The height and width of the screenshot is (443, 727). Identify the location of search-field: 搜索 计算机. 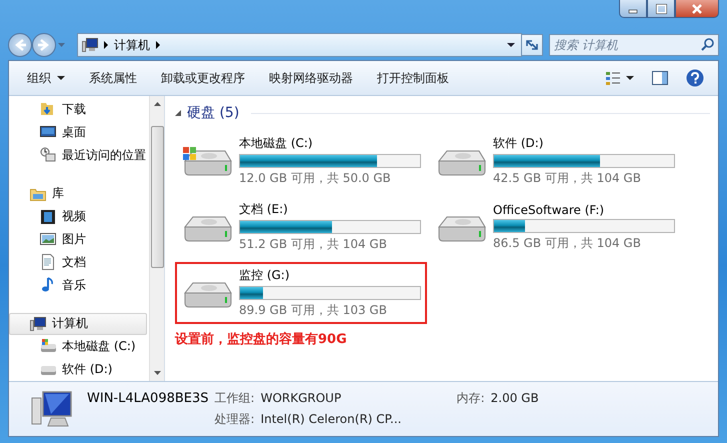
(634, 45).